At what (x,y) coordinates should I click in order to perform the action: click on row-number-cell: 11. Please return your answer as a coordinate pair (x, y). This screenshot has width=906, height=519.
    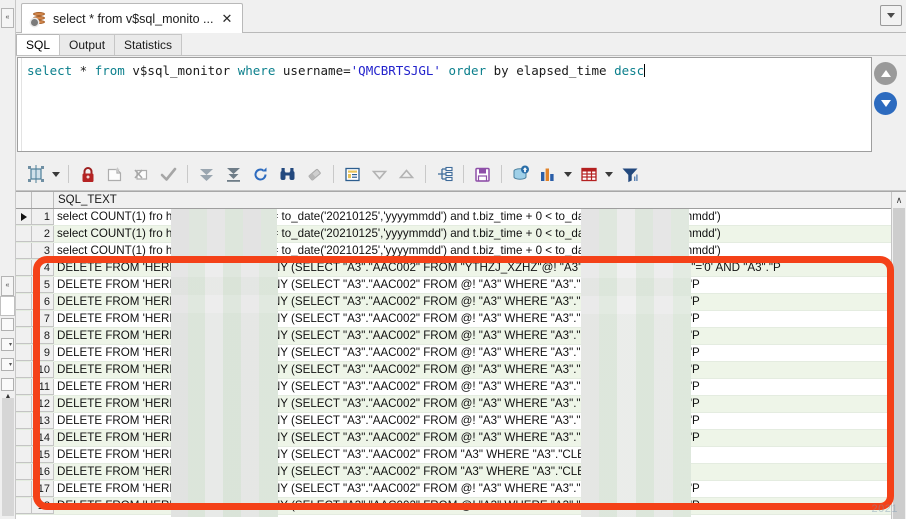
    Looking at the image, I should click on (43, 387).